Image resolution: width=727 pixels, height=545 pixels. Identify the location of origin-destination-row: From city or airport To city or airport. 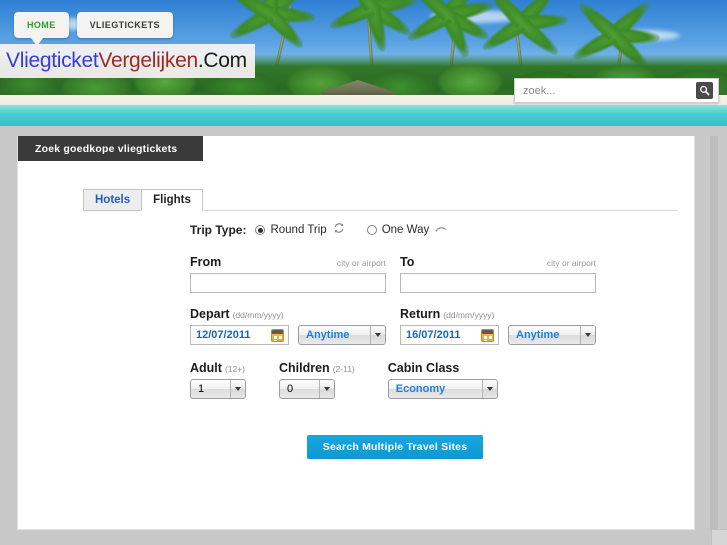
(420, 274).